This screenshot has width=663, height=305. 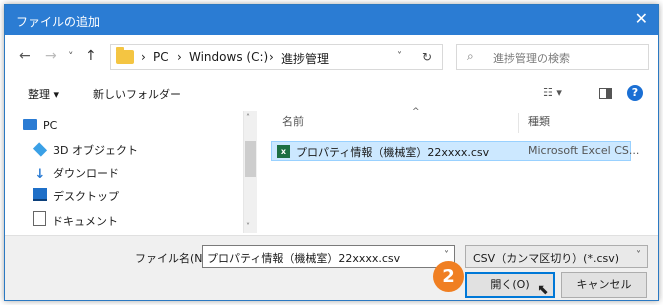 I want to click on navigation-scrollbar: ˄ ˅, so click(x=250, y=172).